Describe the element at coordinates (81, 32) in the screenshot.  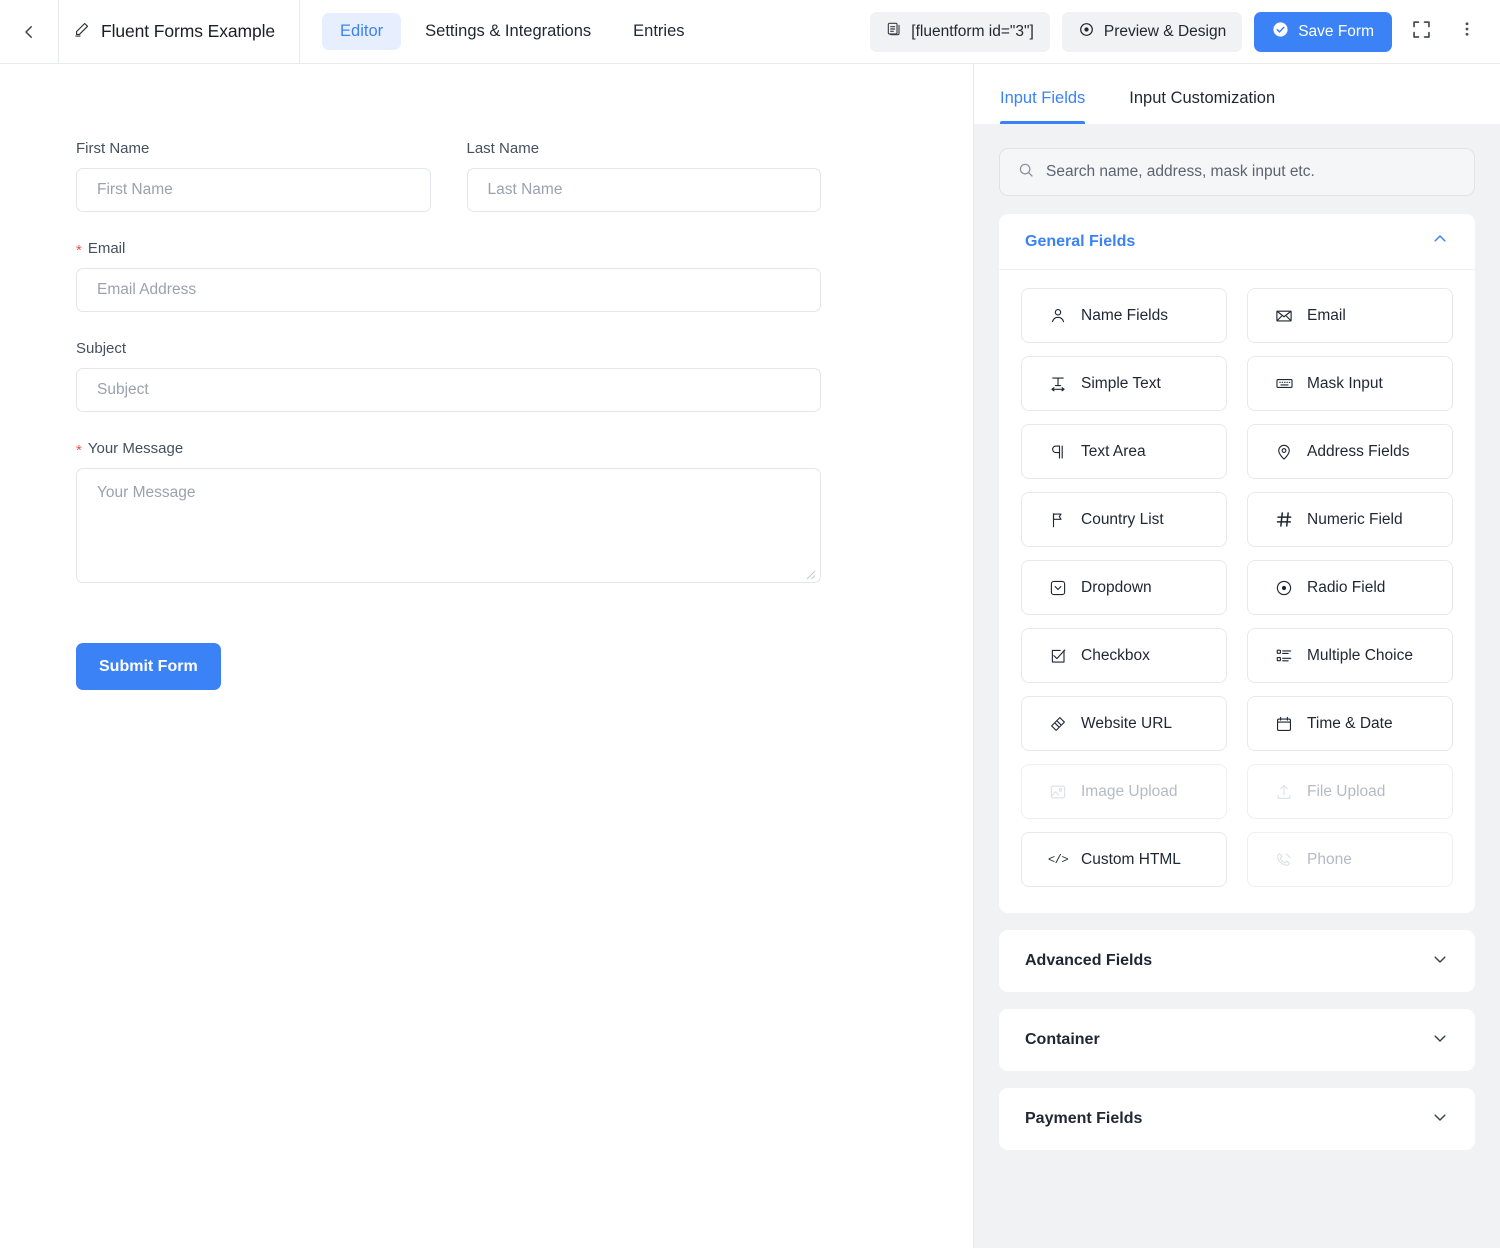
I see `pencil-icon` at that location.